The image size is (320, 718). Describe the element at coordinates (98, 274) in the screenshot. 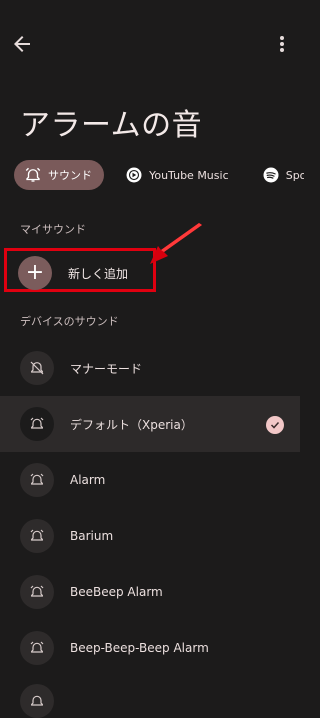

I see `add-new-label: 新しく追加` at that location.